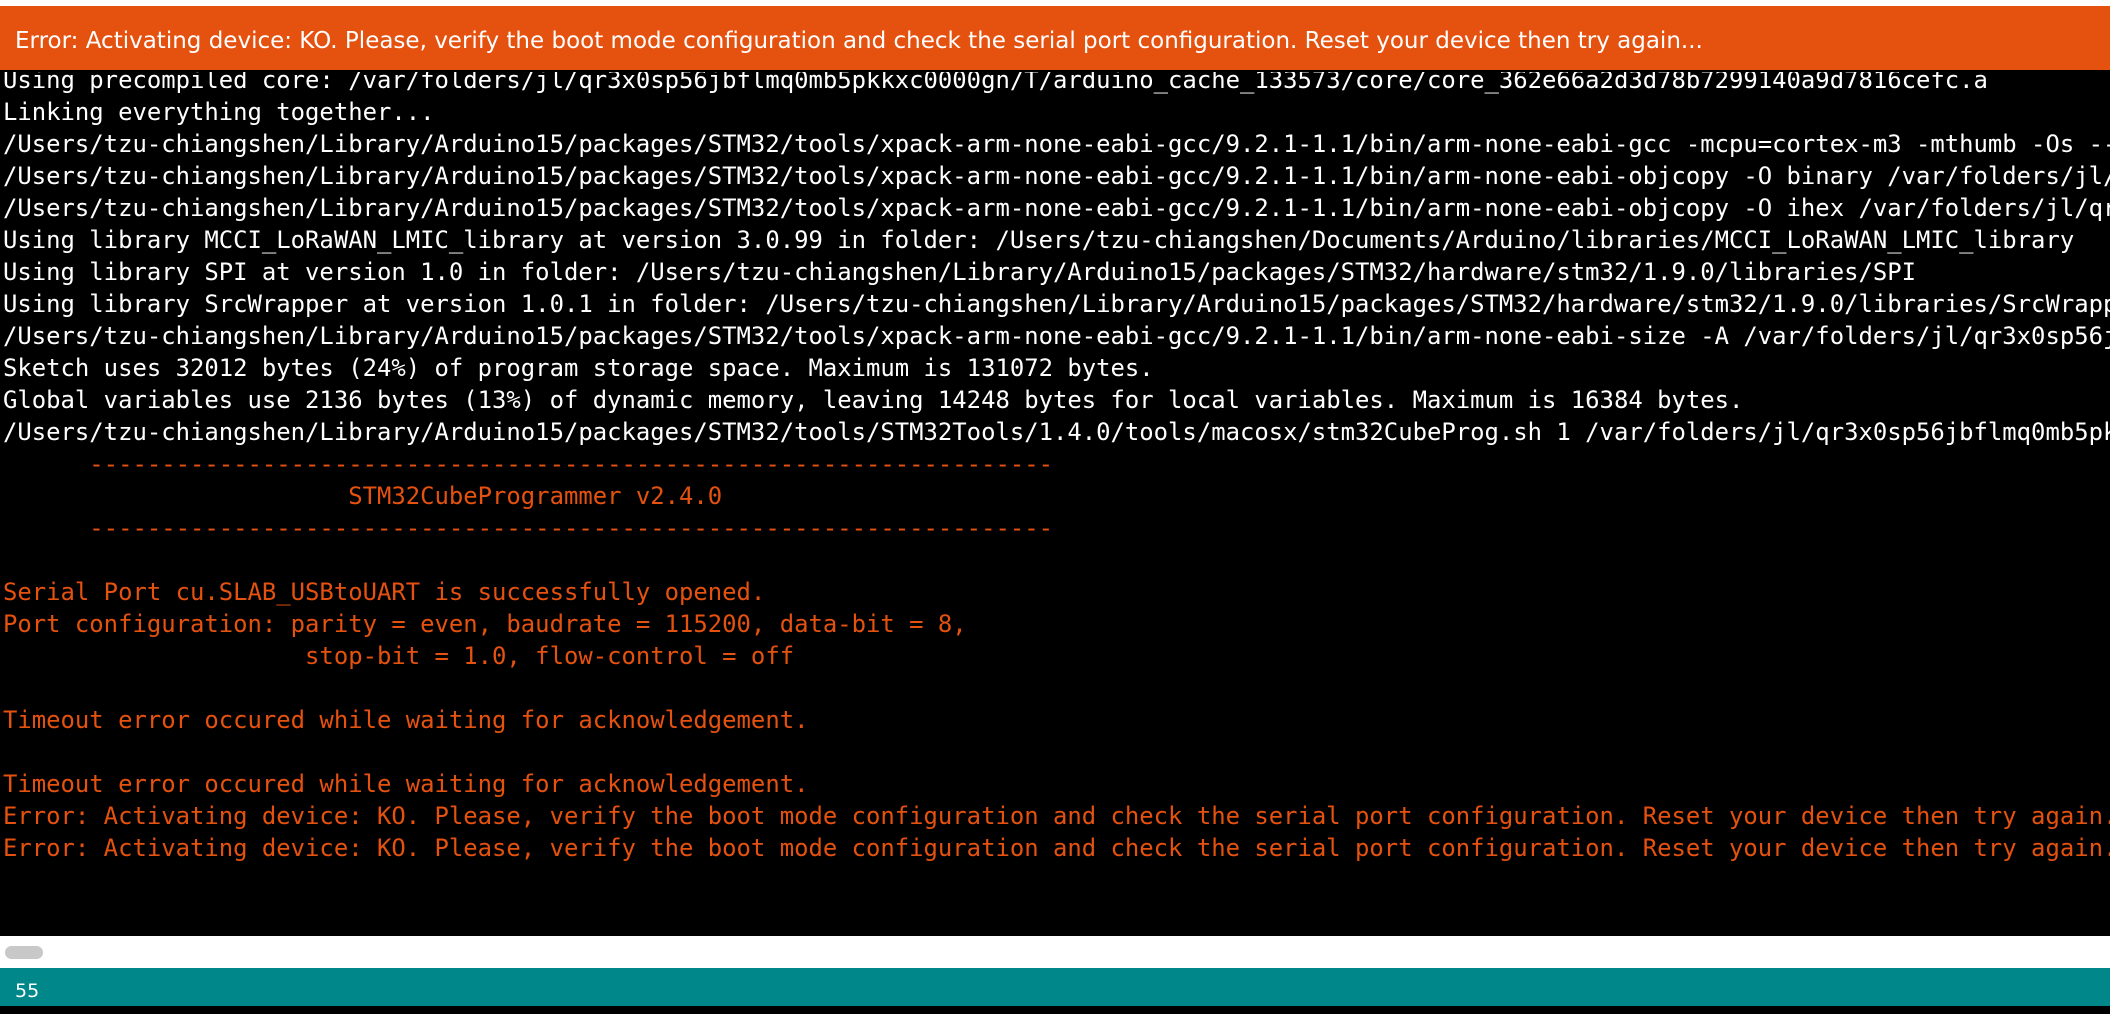 This screenshot has height=1014, width=2110. Describe the element at coordinates (399, 656) in the screenshot. I see `console-line: stop-bit = 1.0, flow-control = off` at that location.